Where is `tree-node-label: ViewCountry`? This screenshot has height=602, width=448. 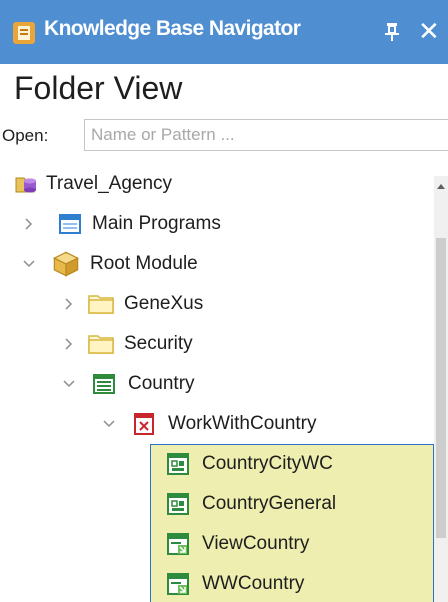
tree-node-label: ViewCountry is located at coordinates (256, 543).